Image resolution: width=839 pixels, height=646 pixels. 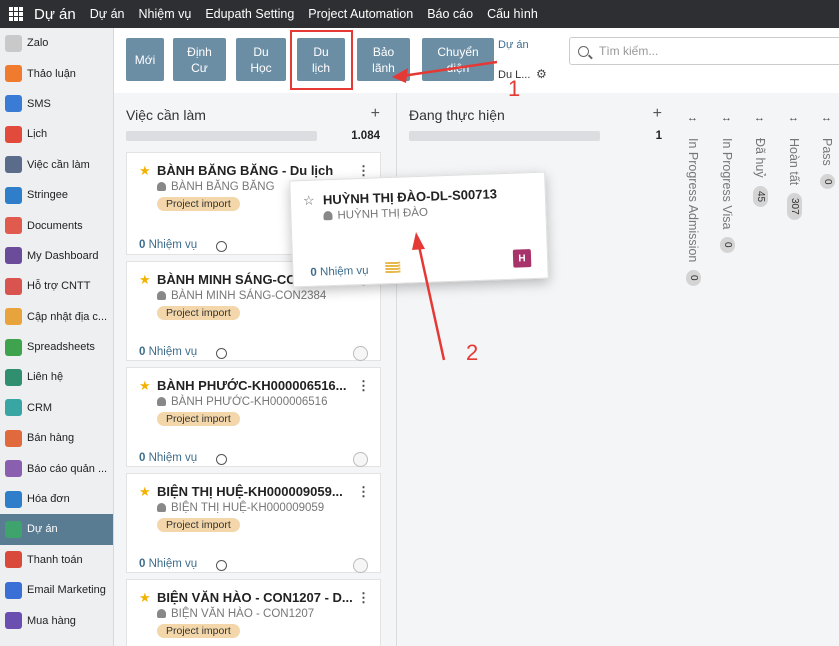 What do you see at coordinates (56, 256) in the screenshot?
I see `sidebar-item: My Dashboard` at bounding box center [56, 256].